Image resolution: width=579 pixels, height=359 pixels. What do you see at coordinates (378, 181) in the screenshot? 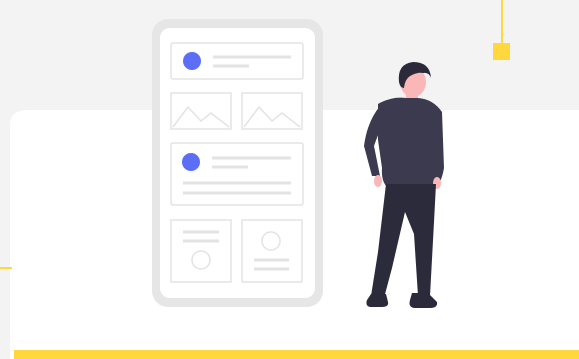
I see `person-left-hand` at bounding box center [378, 181].